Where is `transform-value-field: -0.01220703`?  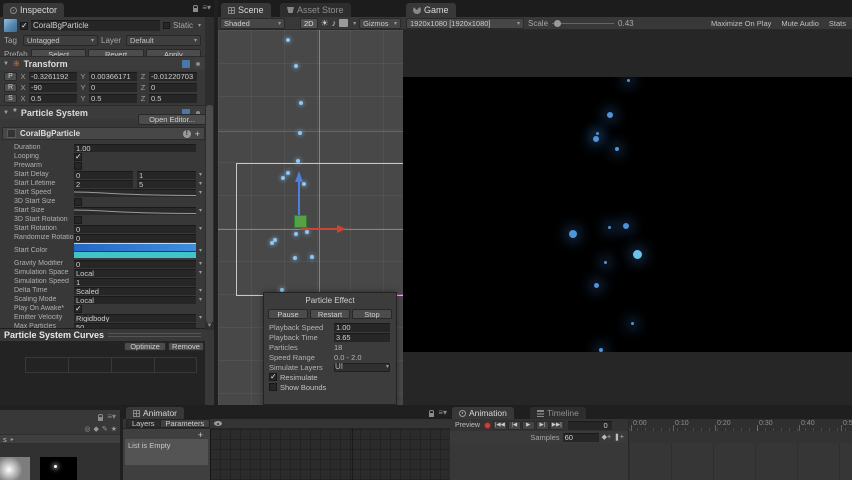
transform-value-field: -0.01220703 is located at coordinates (173, 76).